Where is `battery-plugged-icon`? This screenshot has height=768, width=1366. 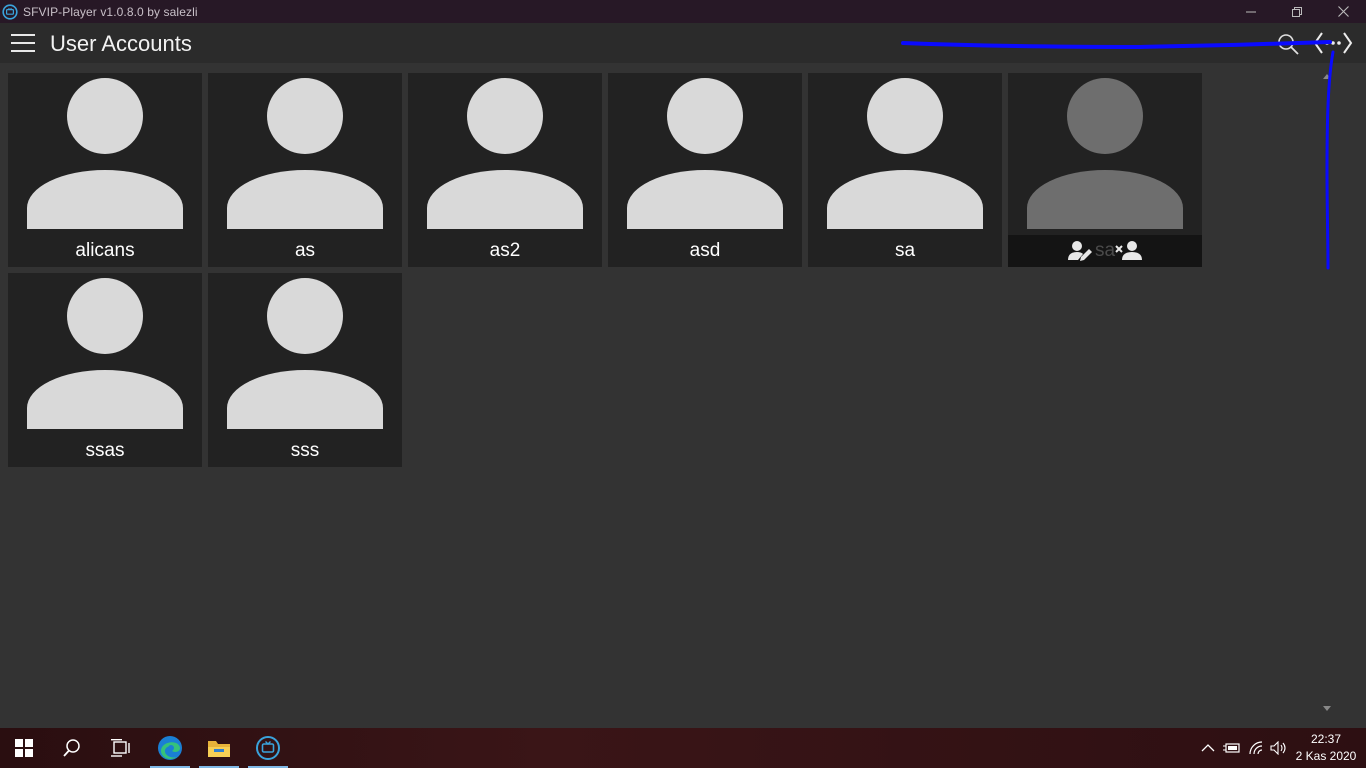 battery-plugged-icon is located at coordinates (1231, 748).